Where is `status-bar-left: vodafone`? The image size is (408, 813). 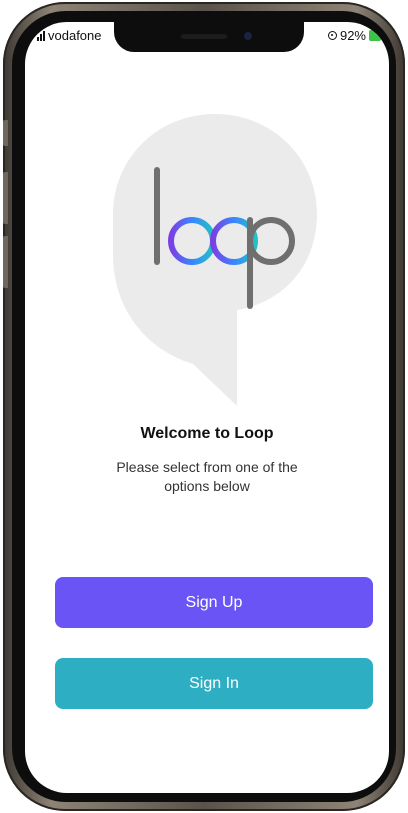 status-bar-left: vodafone is located at coordinates (69, 35).